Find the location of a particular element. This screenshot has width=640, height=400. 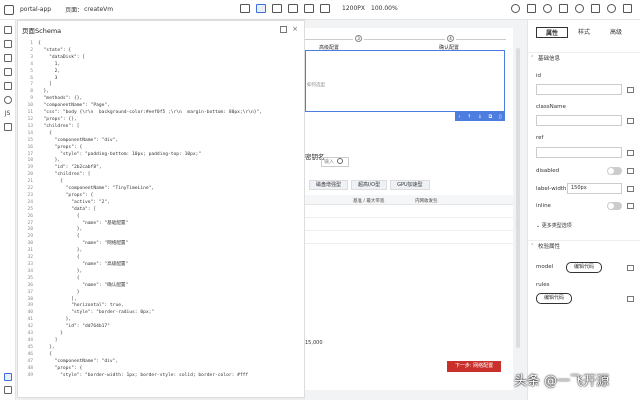

classname-input is located at coordinates (579, 120).